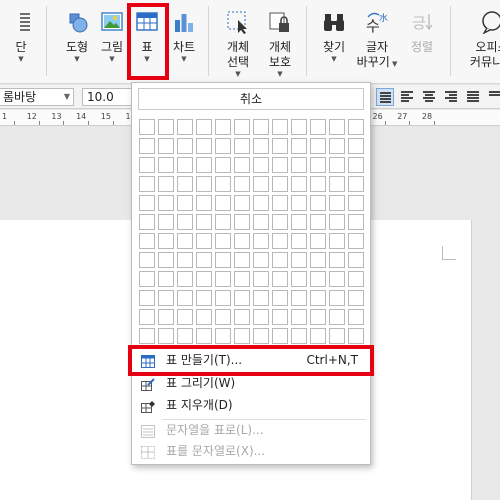 The height and width of the screenshot is (500, 500). Describe the element at coordinates (451, 97) in the screenshot. I see `right-align-button` at that location.